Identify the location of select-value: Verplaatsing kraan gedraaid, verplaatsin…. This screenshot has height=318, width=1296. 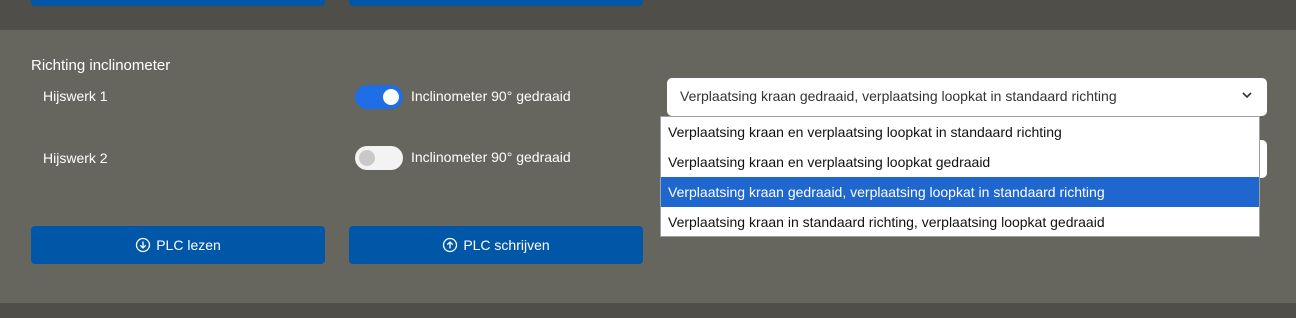
(898, 96).